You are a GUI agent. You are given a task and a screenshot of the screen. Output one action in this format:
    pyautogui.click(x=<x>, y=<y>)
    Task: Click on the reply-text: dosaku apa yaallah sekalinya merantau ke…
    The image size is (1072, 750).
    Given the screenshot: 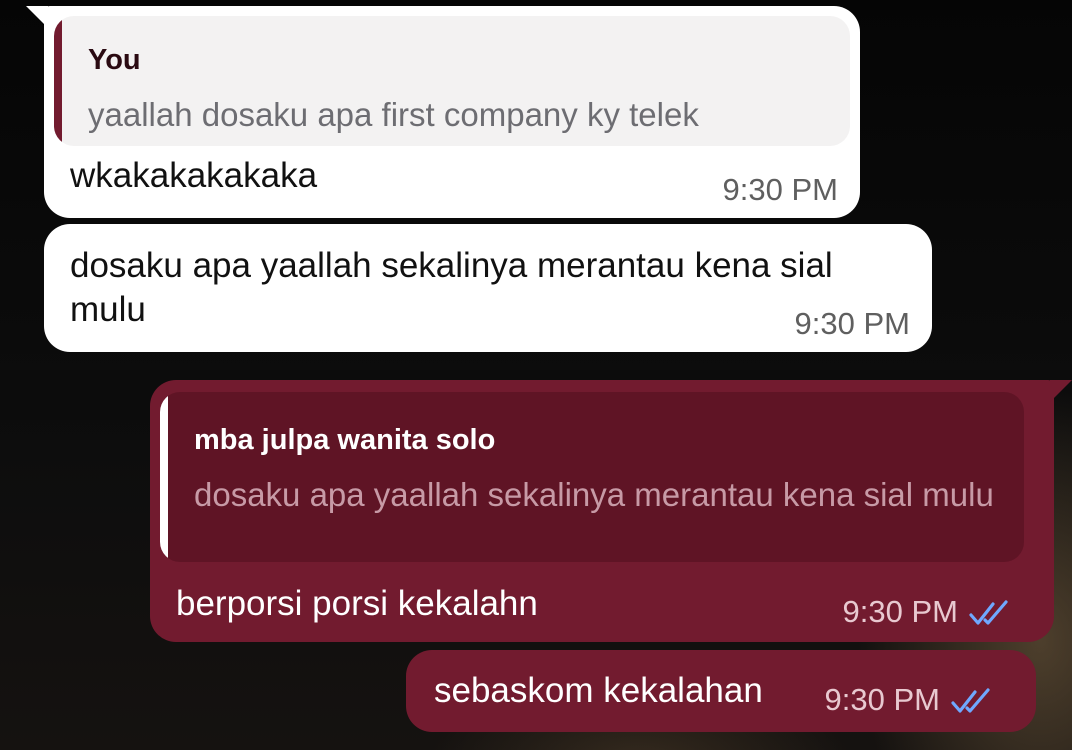 What is the action you would take?
    pyautogui.click(x=594, y=494)
    